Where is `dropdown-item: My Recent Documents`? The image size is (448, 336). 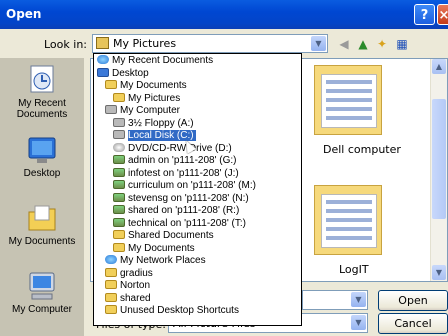
dropdown-item: My Recent Documents is located at coordinates (155, 60).